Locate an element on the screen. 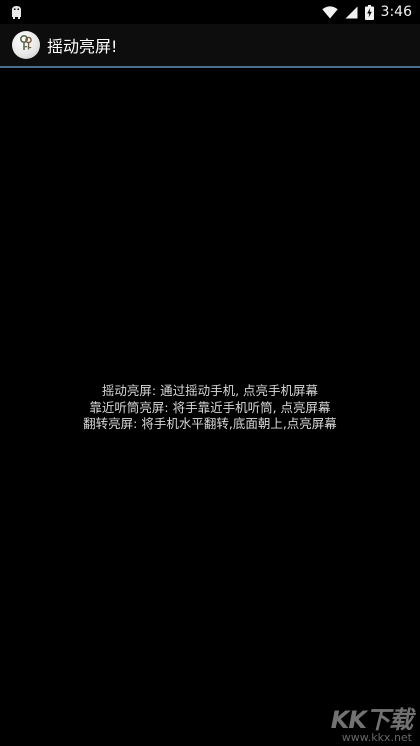 The height and width of the screenshot is (746, 420). status-right: 3:46 is located at coordinates (366, 12).